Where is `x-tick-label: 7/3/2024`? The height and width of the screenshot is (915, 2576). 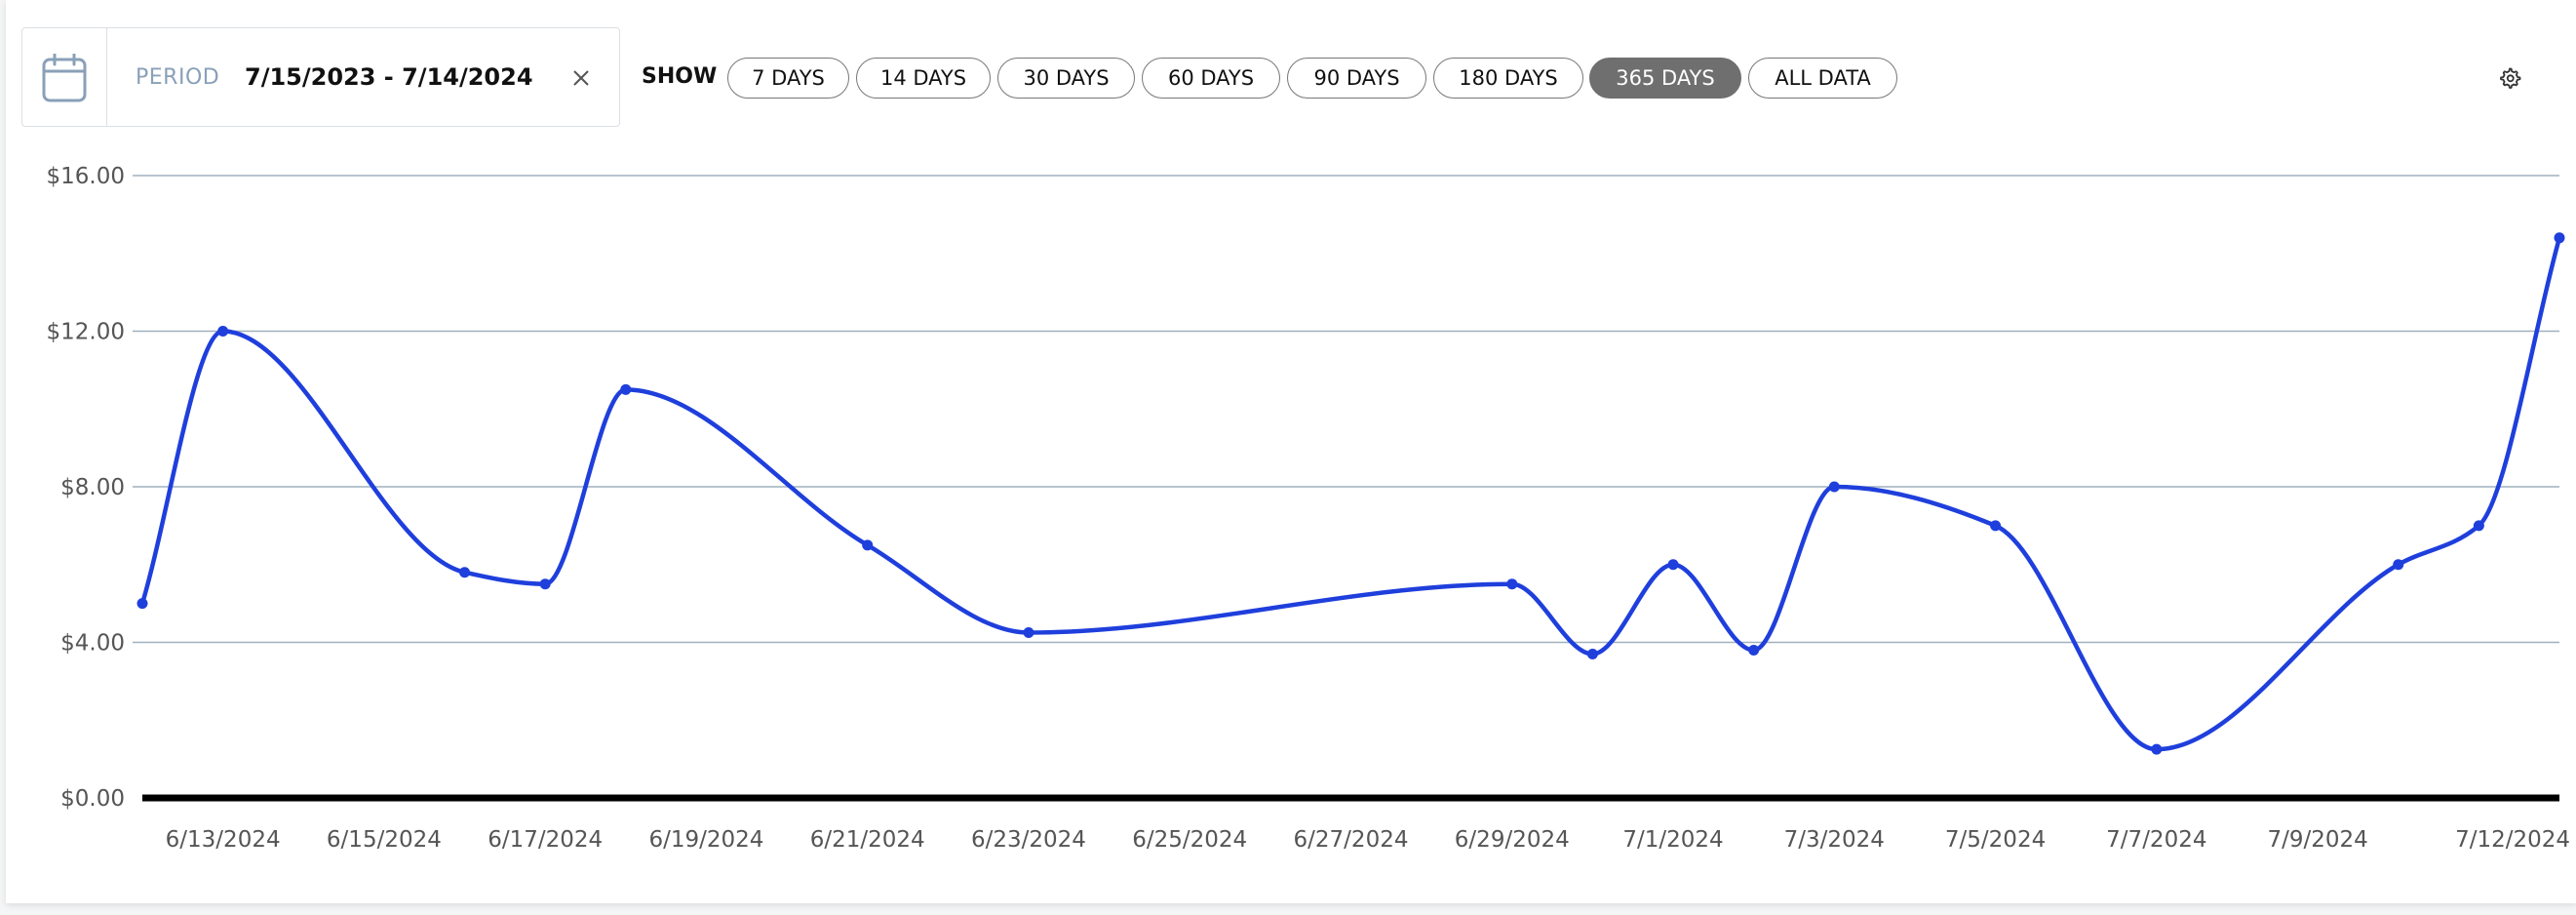 x-tick-label: 7/3/2024 is located at coordinates (1834, 840).